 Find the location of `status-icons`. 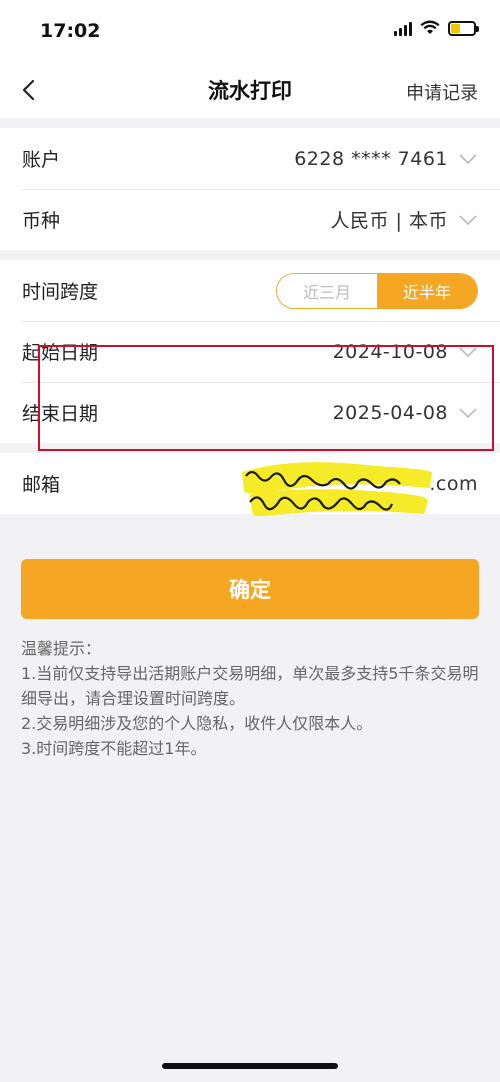

status-icons is located at coordinates (436, 28).